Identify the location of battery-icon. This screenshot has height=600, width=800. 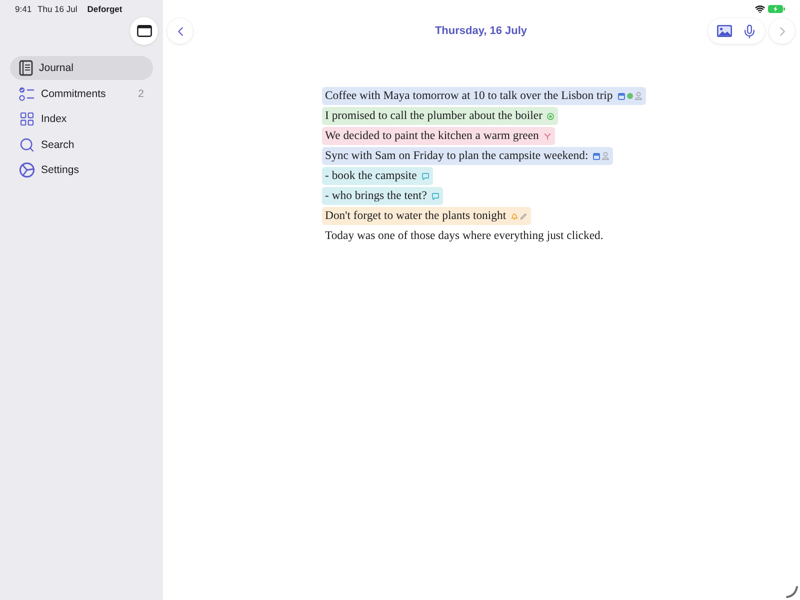
(776, 9).